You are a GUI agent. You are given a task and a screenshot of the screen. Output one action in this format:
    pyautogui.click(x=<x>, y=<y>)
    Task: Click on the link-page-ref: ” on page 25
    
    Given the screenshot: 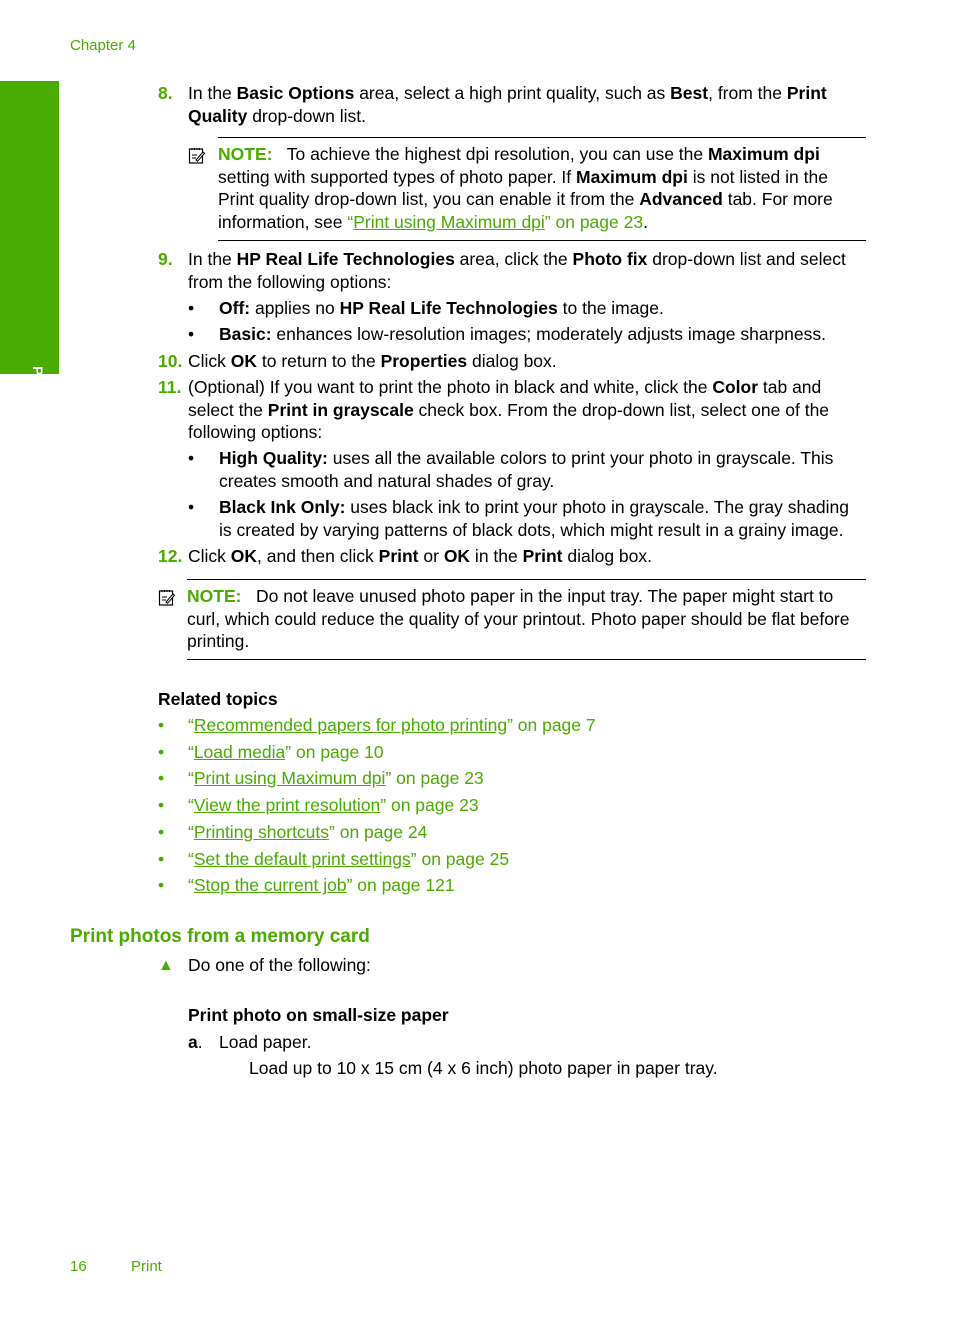 What is the action you would take?
    pyautogui.click(x=460, y=858)
    